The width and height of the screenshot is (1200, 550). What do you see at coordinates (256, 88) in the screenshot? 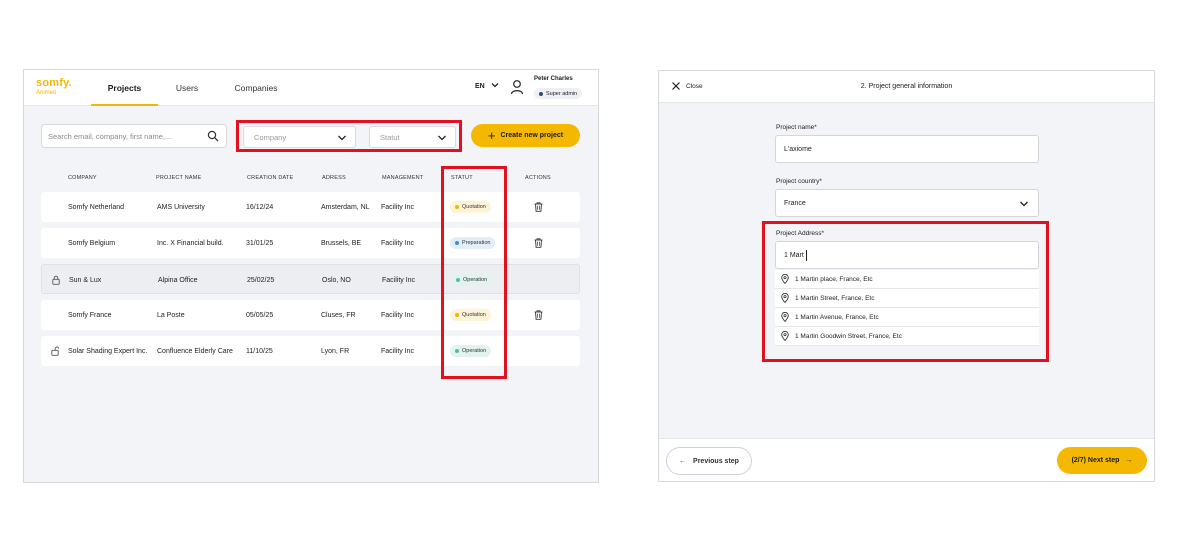
I see `tab-companies: Companies` at bounding box center [256, 88].